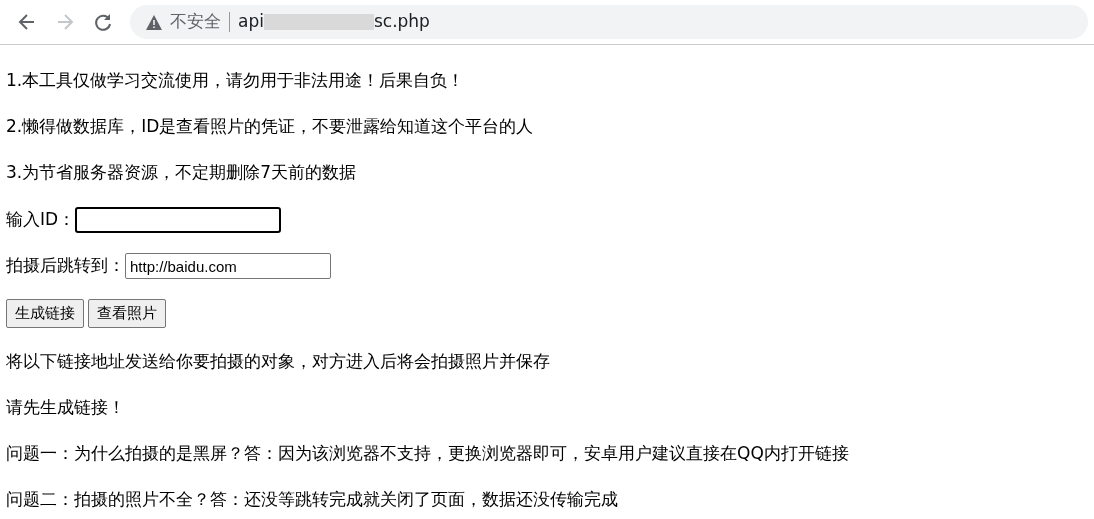 The image size is (1094, 519). Describe the element at coordinates (278, 360) in the screenshot. I see `info-text: 将以下链接地址发送给你要拍摄的对象，对方进入后将会拍摄照片并保存` at that location.